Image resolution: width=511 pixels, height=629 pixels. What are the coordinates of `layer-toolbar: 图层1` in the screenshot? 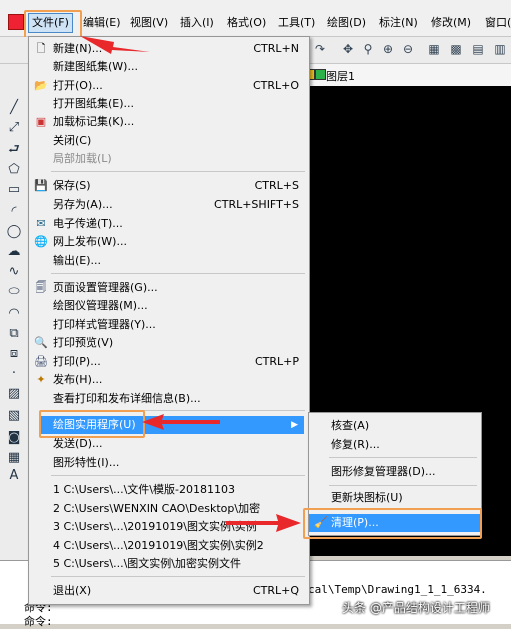 It's located at (405, 75).